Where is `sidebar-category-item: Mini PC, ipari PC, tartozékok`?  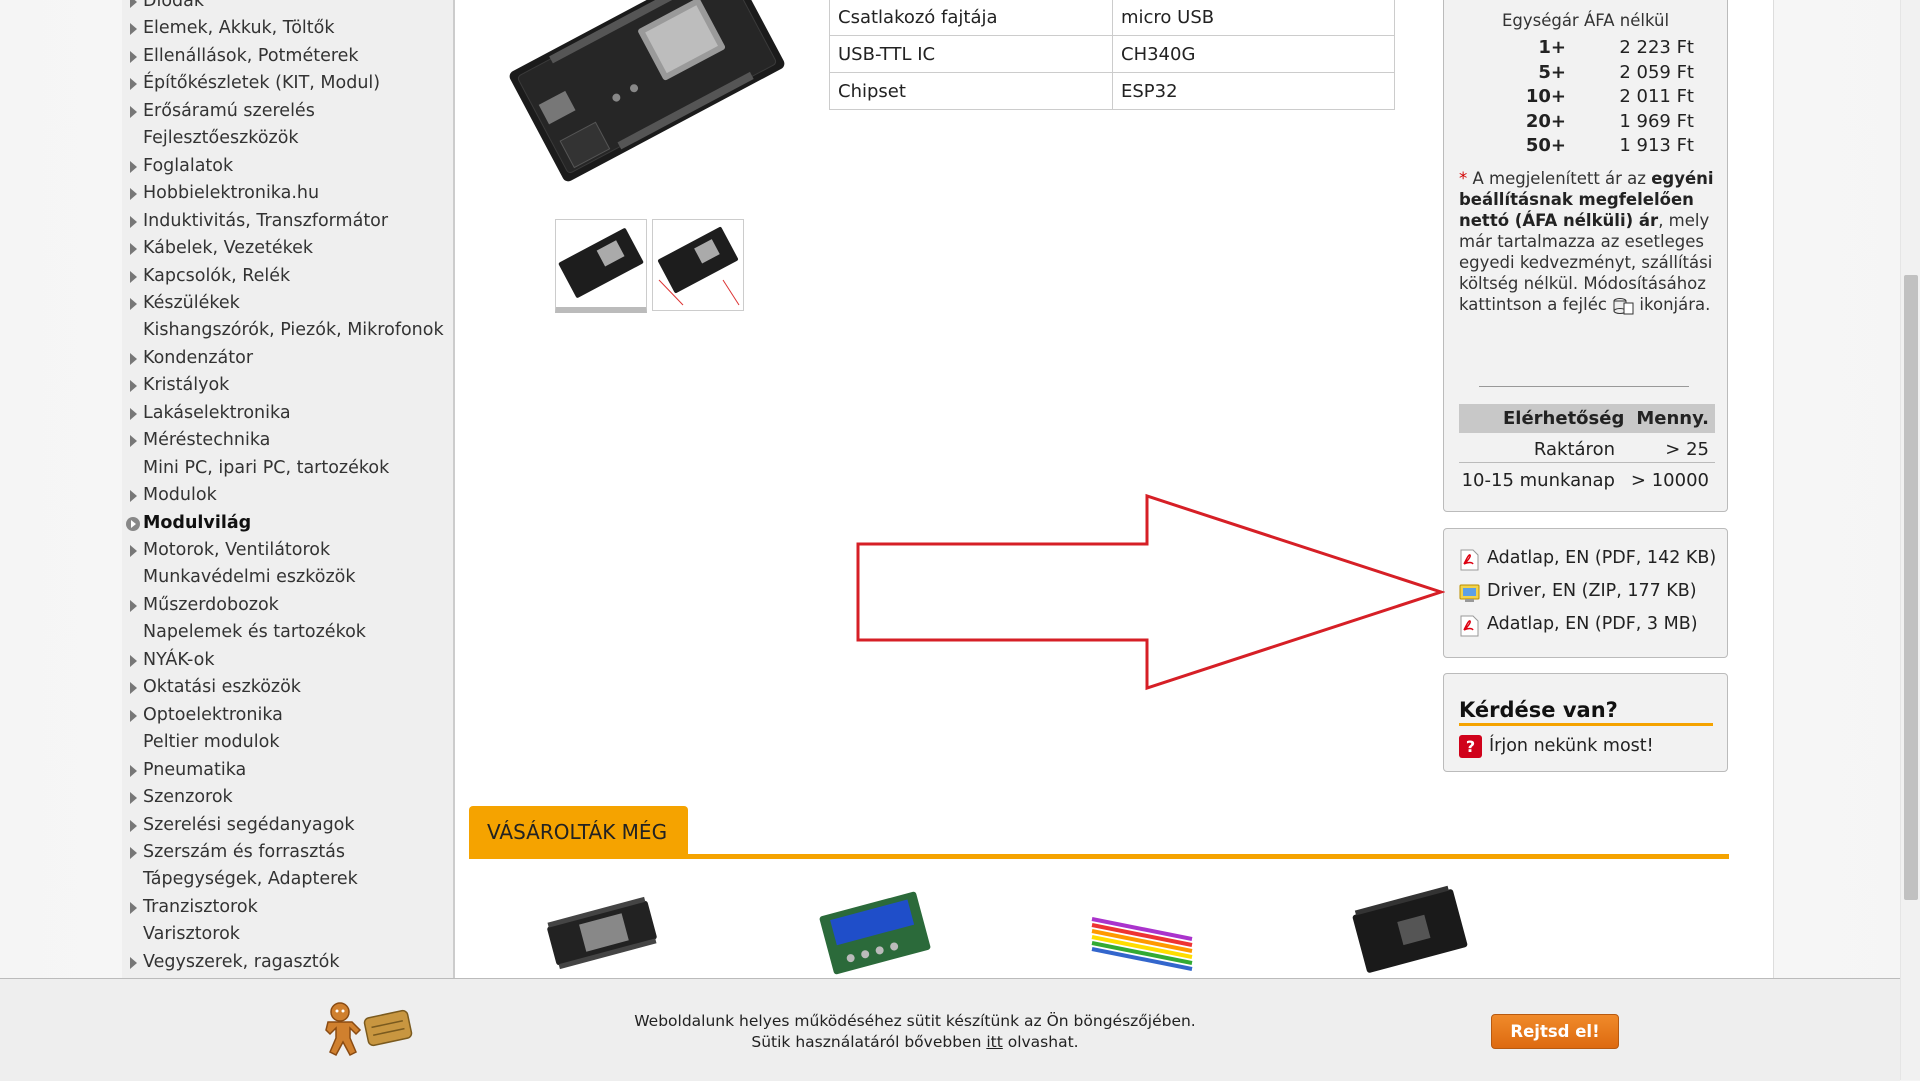 sidebar-category-item: Mini PC, ipari PC, tartozékok is located at coordinates (287, 468).